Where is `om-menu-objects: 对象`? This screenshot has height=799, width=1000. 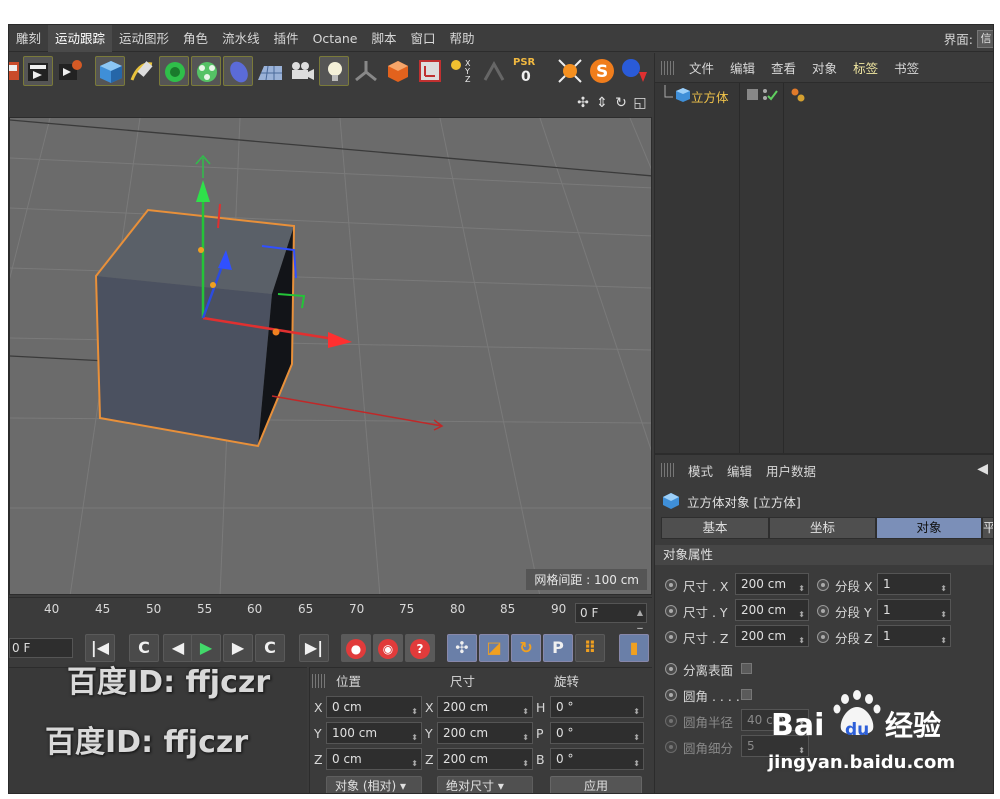 om-menu-objects: 对象 is located at coordinates (824, 67).